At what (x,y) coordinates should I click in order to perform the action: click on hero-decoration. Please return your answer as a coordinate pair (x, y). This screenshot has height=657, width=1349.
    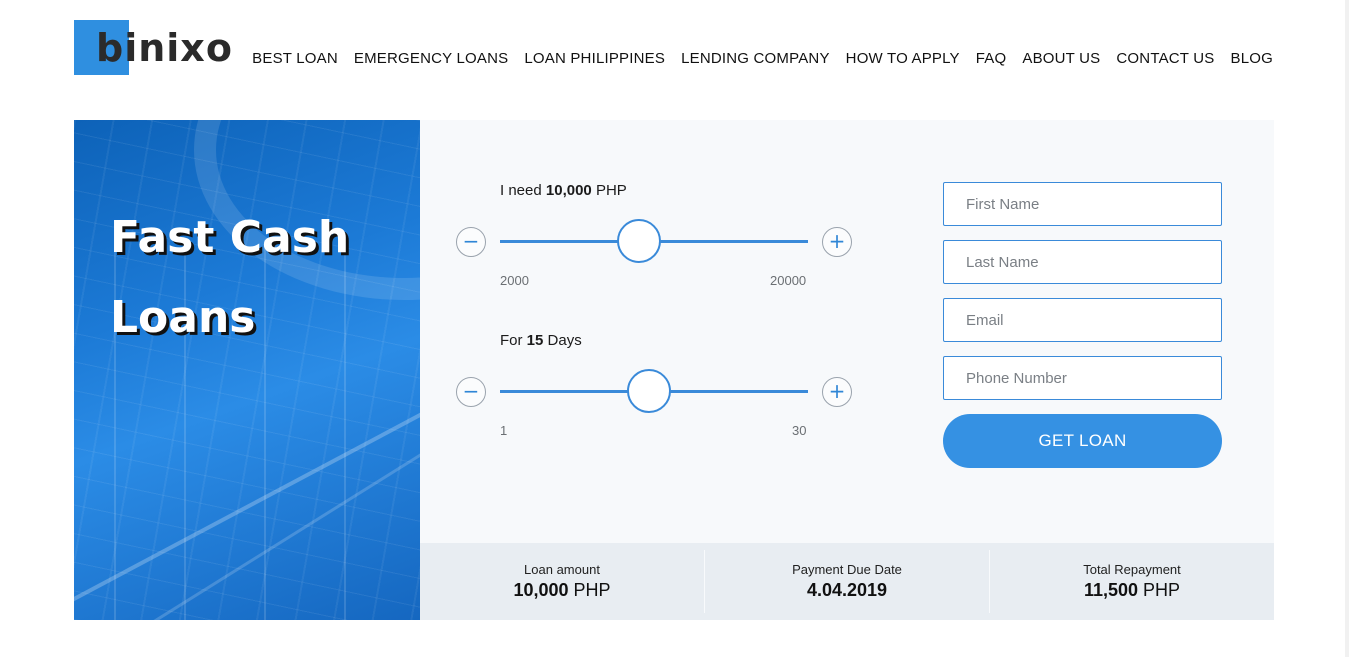
    Looking at the image, I should click on (247, 482).